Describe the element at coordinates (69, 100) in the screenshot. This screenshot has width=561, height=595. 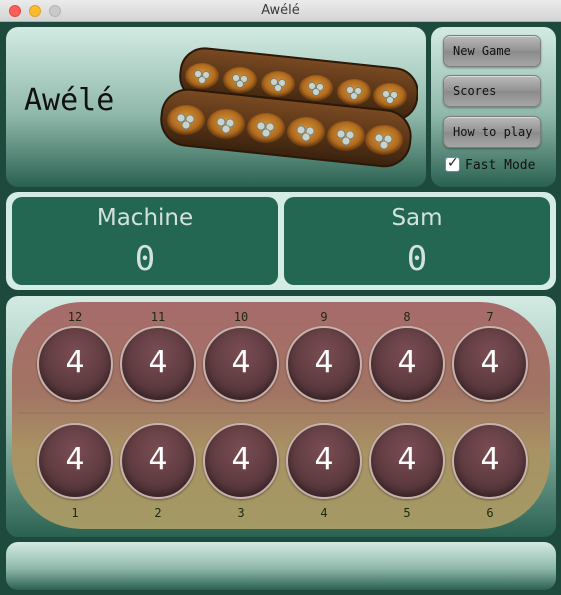
I see `app-title: Awélé` at that location.